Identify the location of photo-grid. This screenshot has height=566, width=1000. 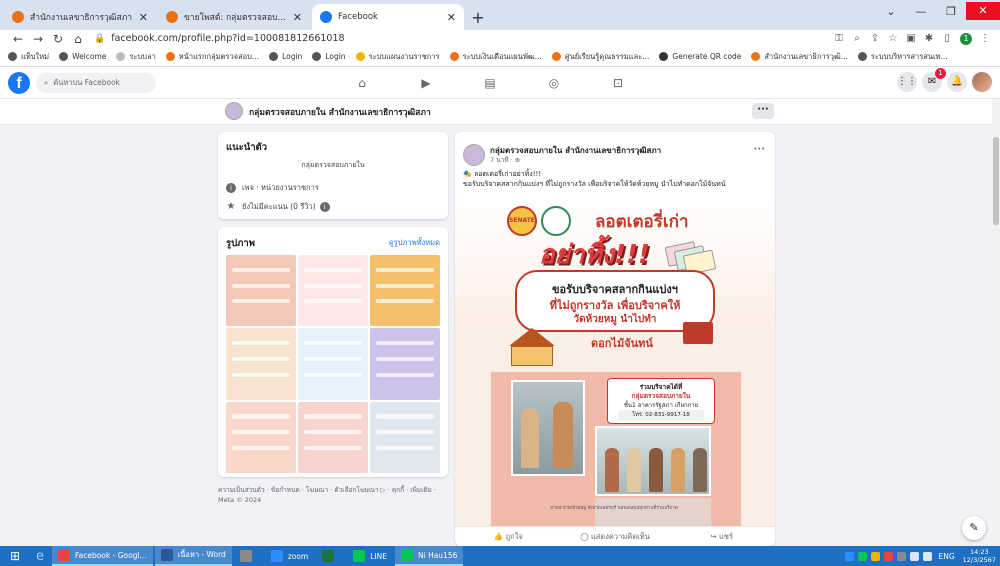
(333, 364).